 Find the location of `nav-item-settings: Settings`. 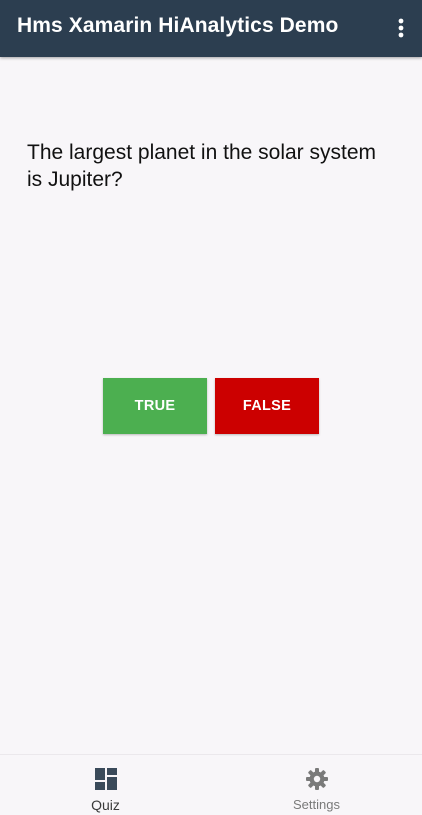

nav-item-settings: Settings is located at coordinates (316, 785).